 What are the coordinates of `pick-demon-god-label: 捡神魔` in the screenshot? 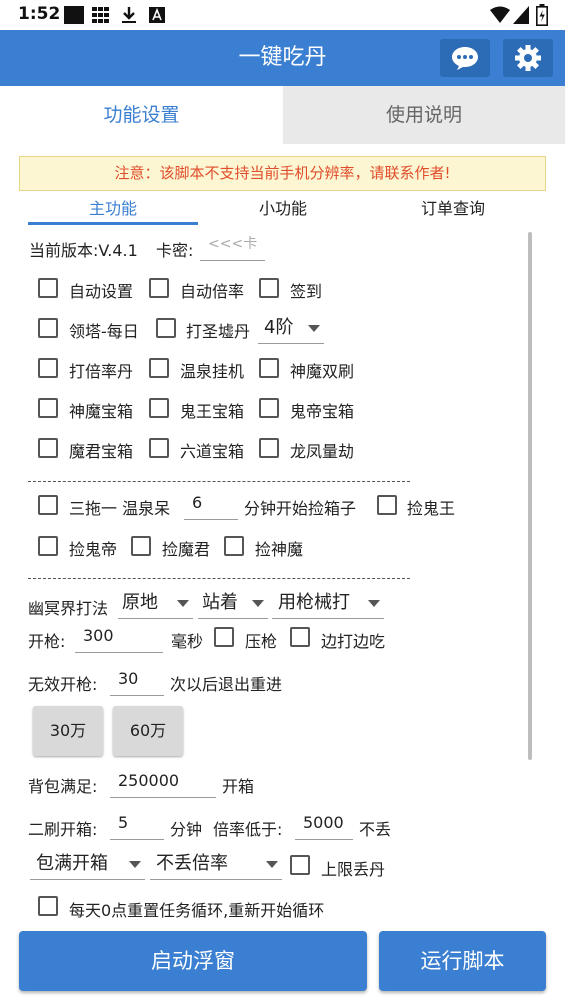 It's located at (279, 549).